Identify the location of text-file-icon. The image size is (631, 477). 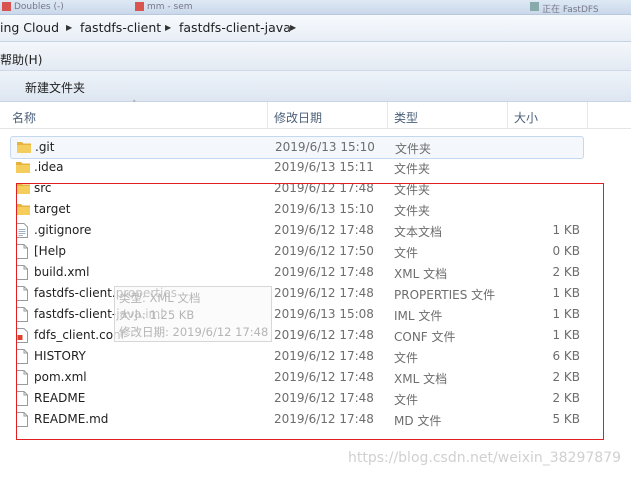
(23, 230).